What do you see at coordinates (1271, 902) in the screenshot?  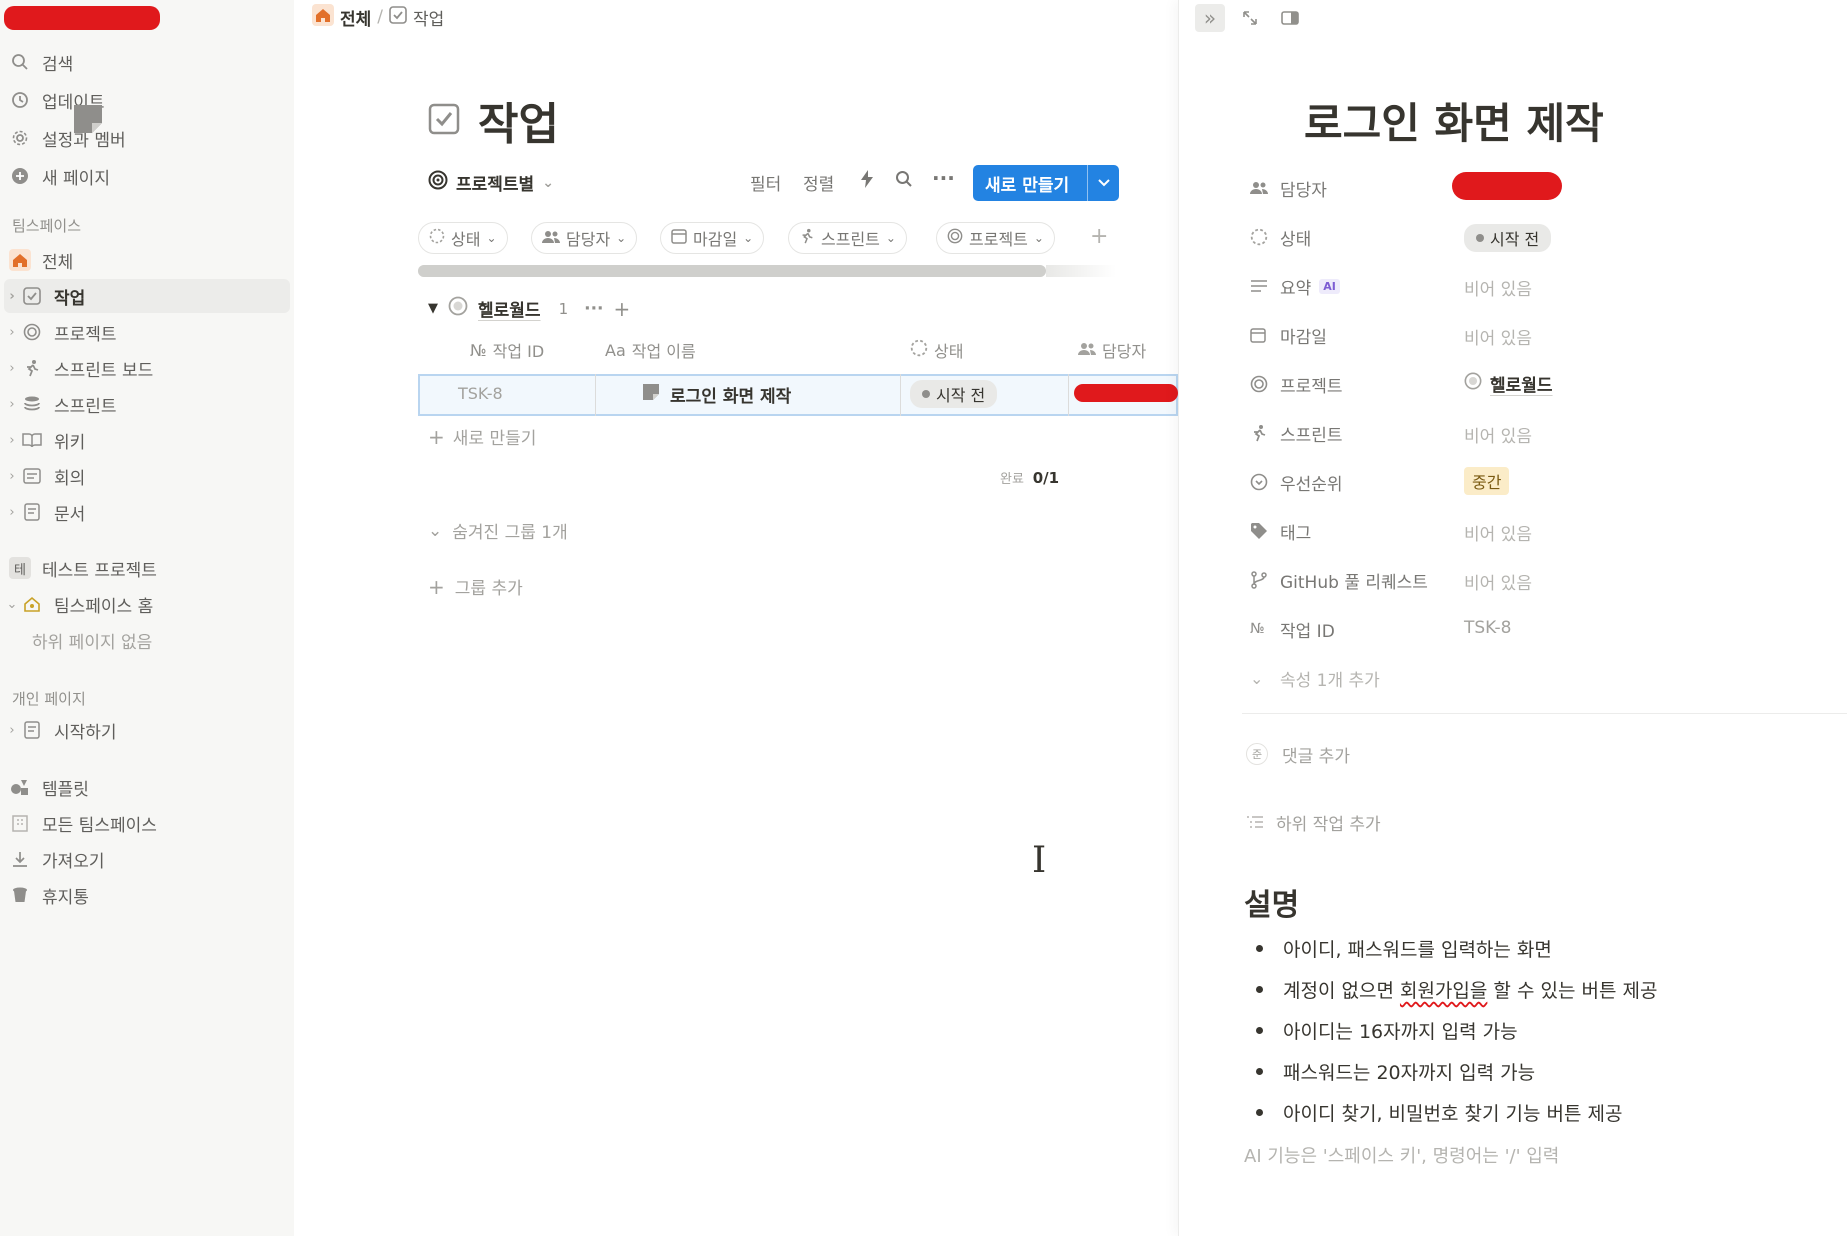 I see `description-heading: 설명` at bounding box center [1271, 902].